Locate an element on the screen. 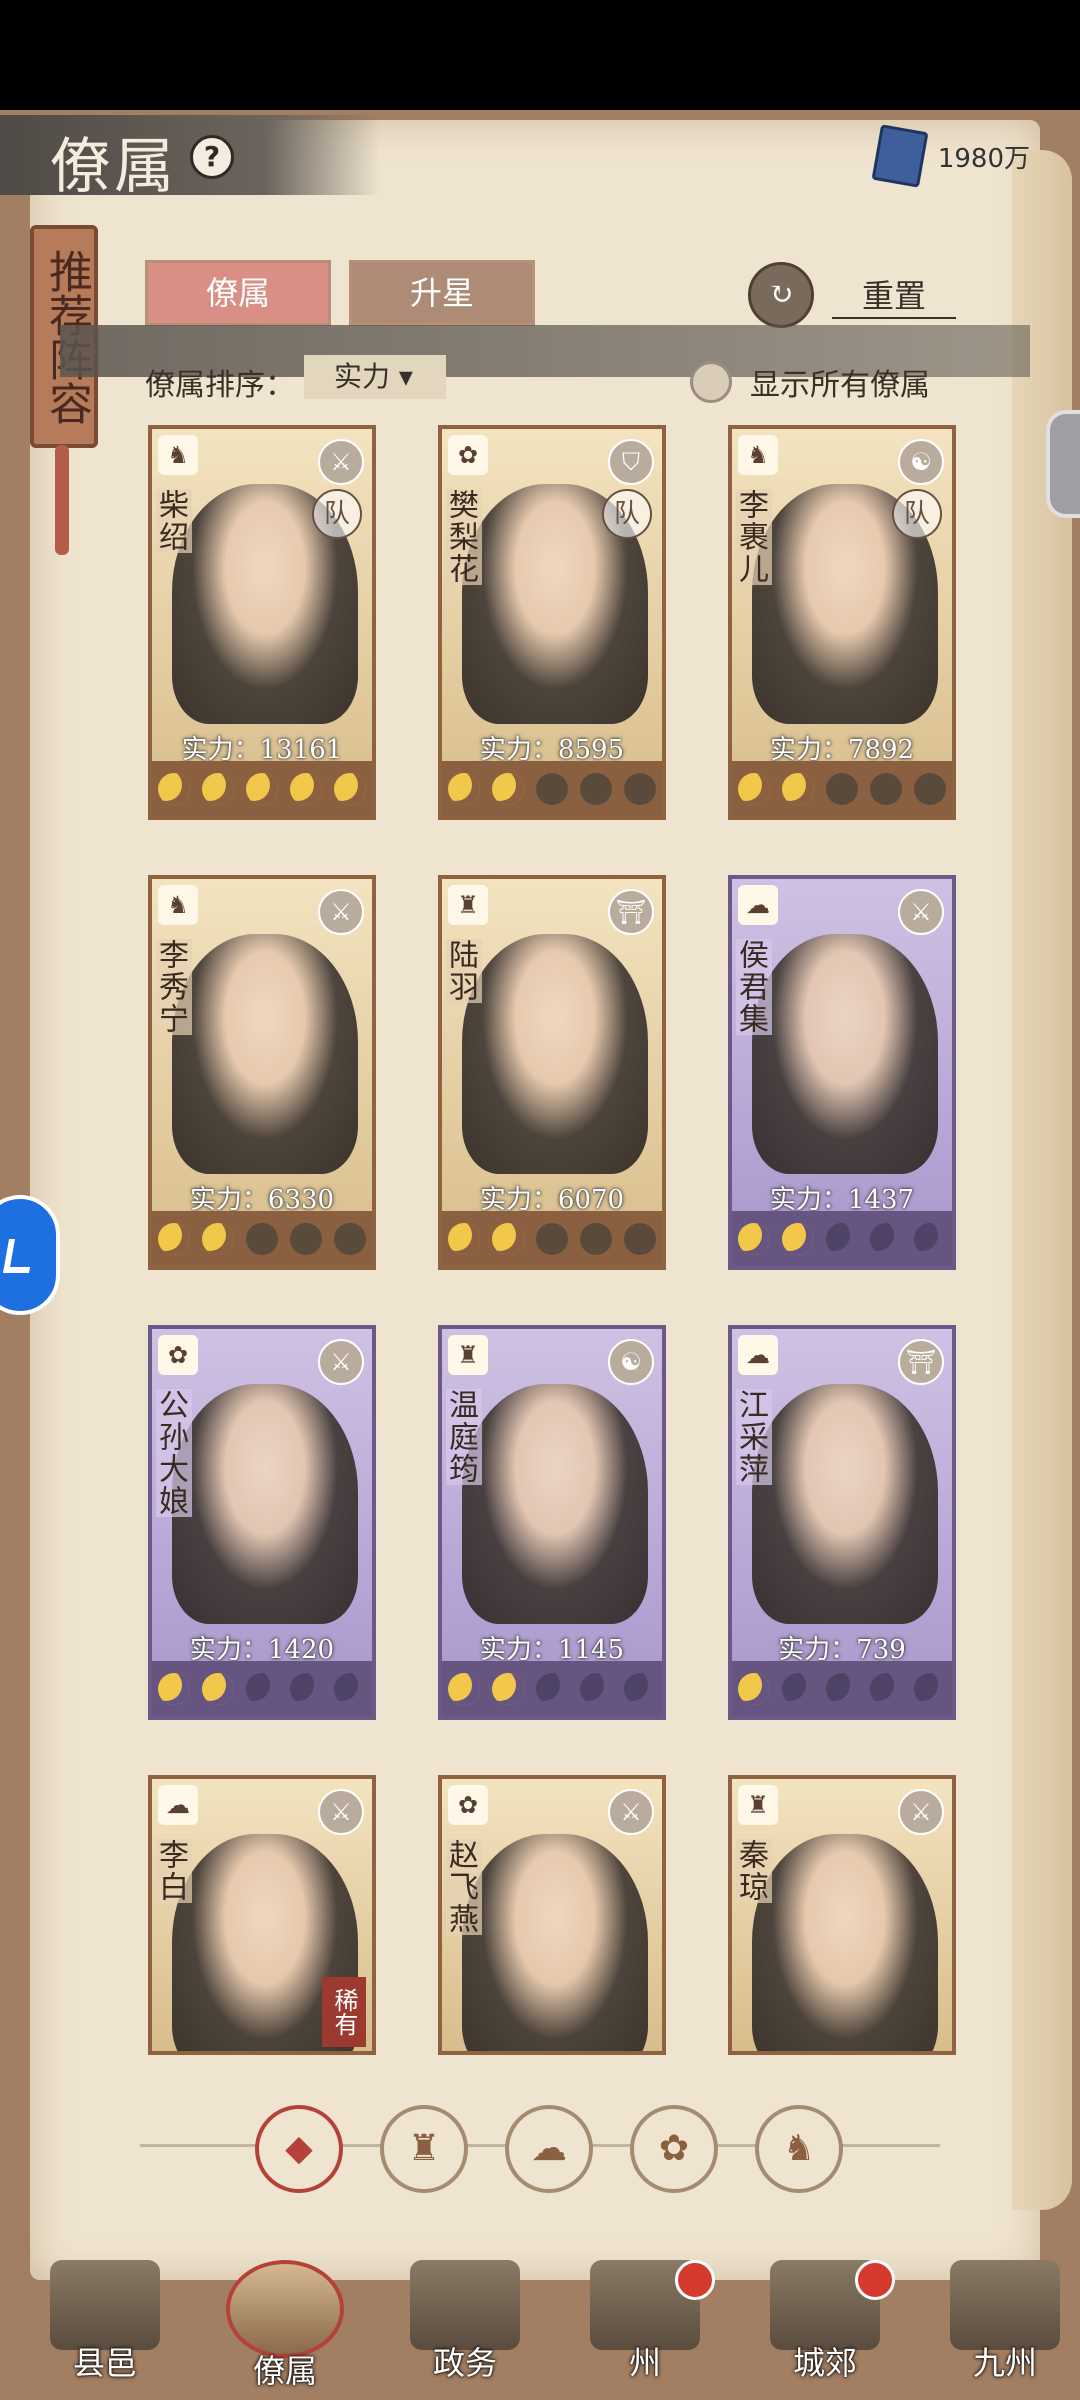 The width and height of the screenshot is (1080, 2400). retainer-card: ♜ ☯ 温庭筠 实力：1145 is located at coordinates (552, 1522).